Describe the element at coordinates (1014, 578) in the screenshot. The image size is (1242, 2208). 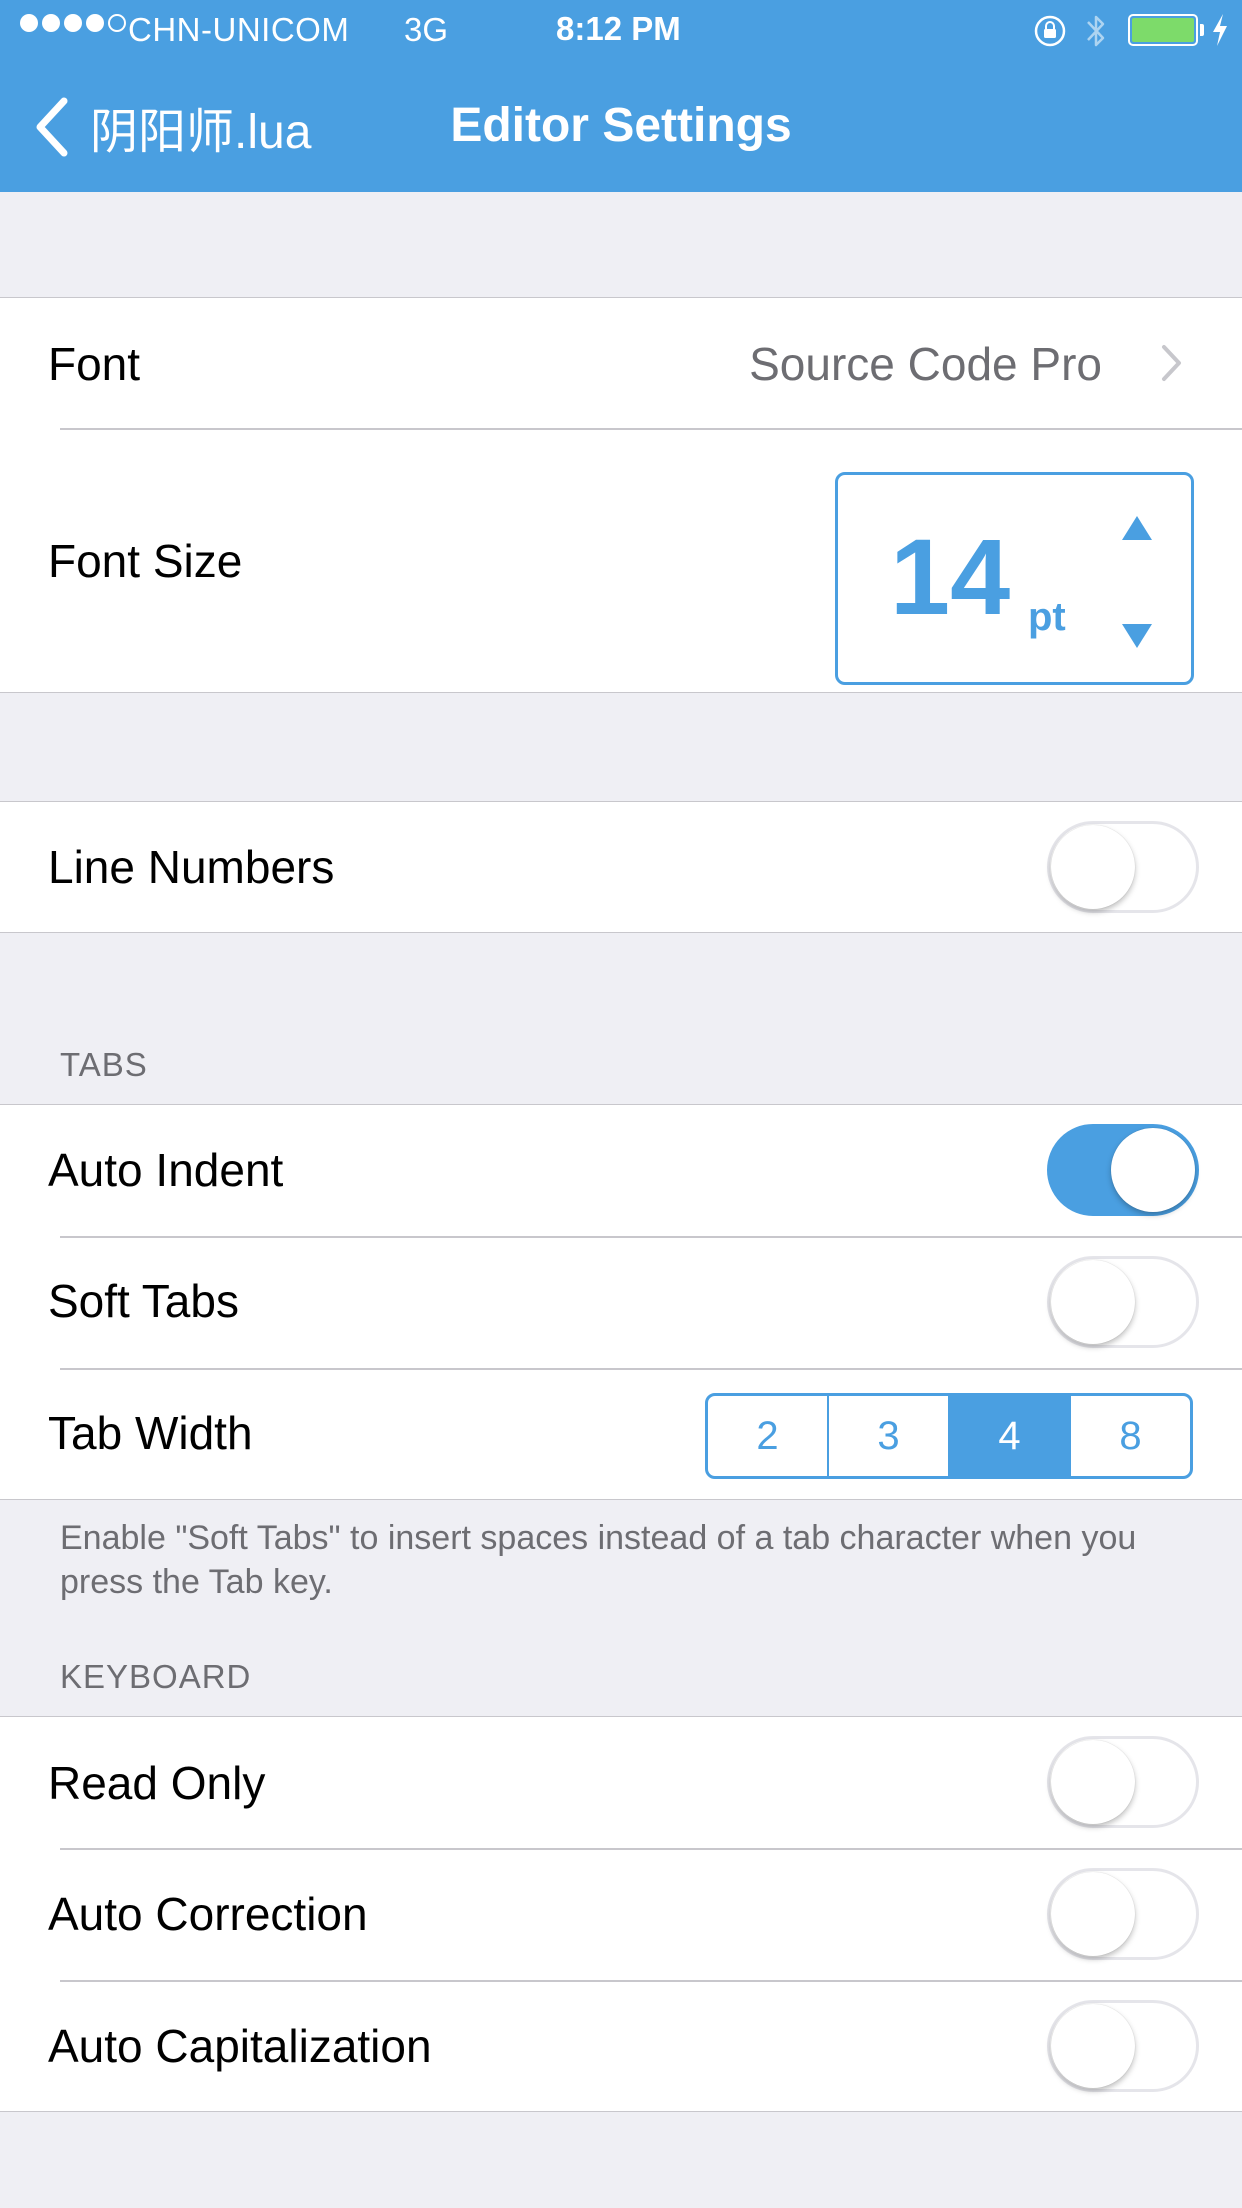
I see `font-size-stepper: 14 pt` at that location.